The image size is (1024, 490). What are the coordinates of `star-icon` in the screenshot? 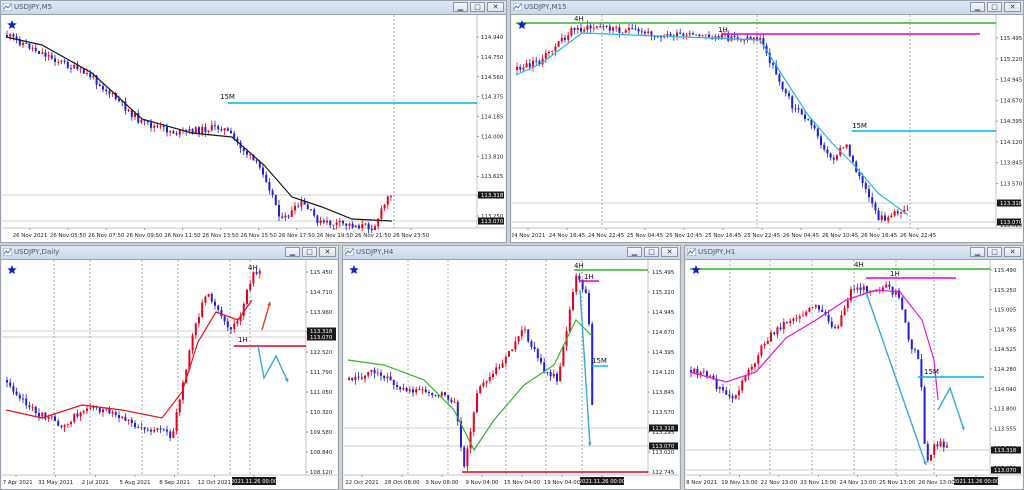 It's located at (12, 25).